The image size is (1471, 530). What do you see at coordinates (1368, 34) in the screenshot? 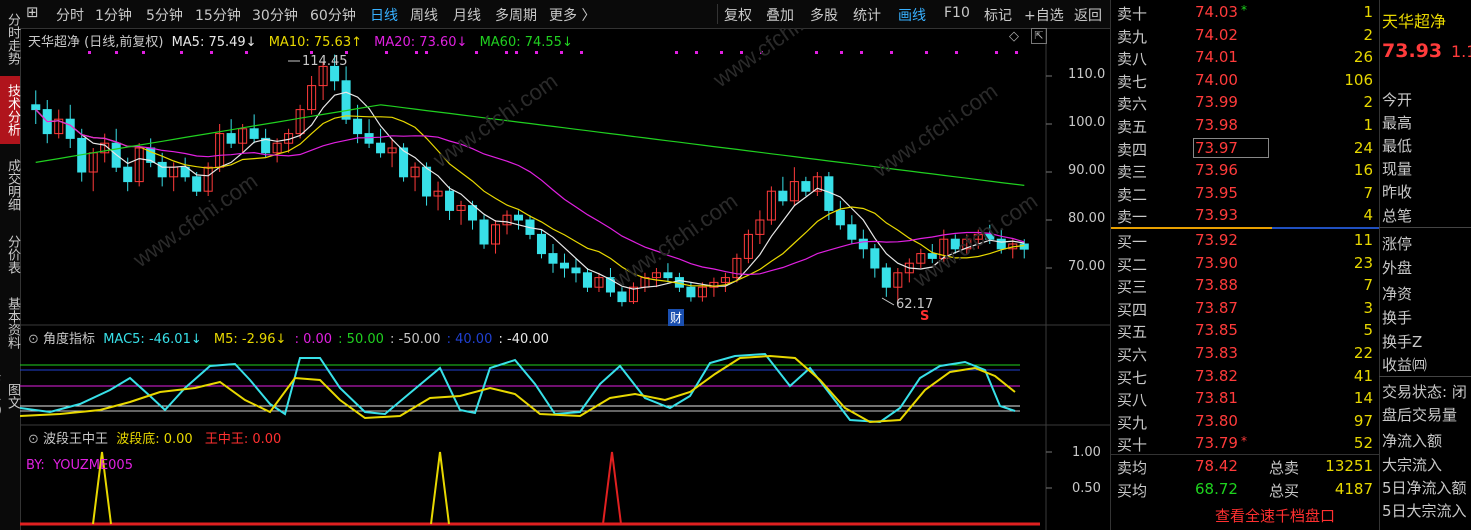
I see `order-volume: 2` at bounding box center [1368, 34].